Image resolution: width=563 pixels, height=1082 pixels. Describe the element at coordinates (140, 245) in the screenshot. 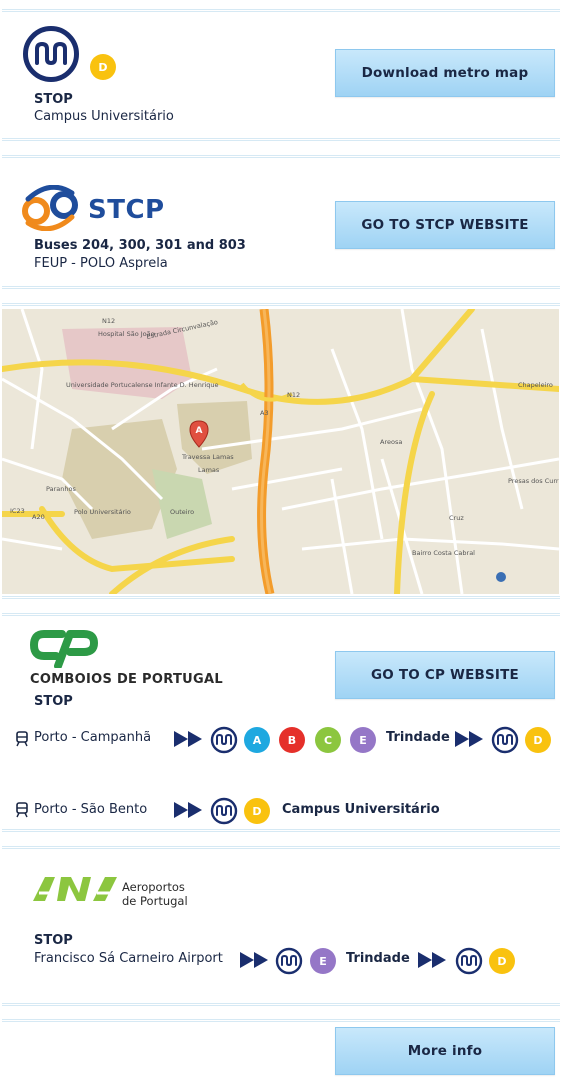

I see `stcp-buses-label: Buses 204, 300, 301 and 803` at that location.